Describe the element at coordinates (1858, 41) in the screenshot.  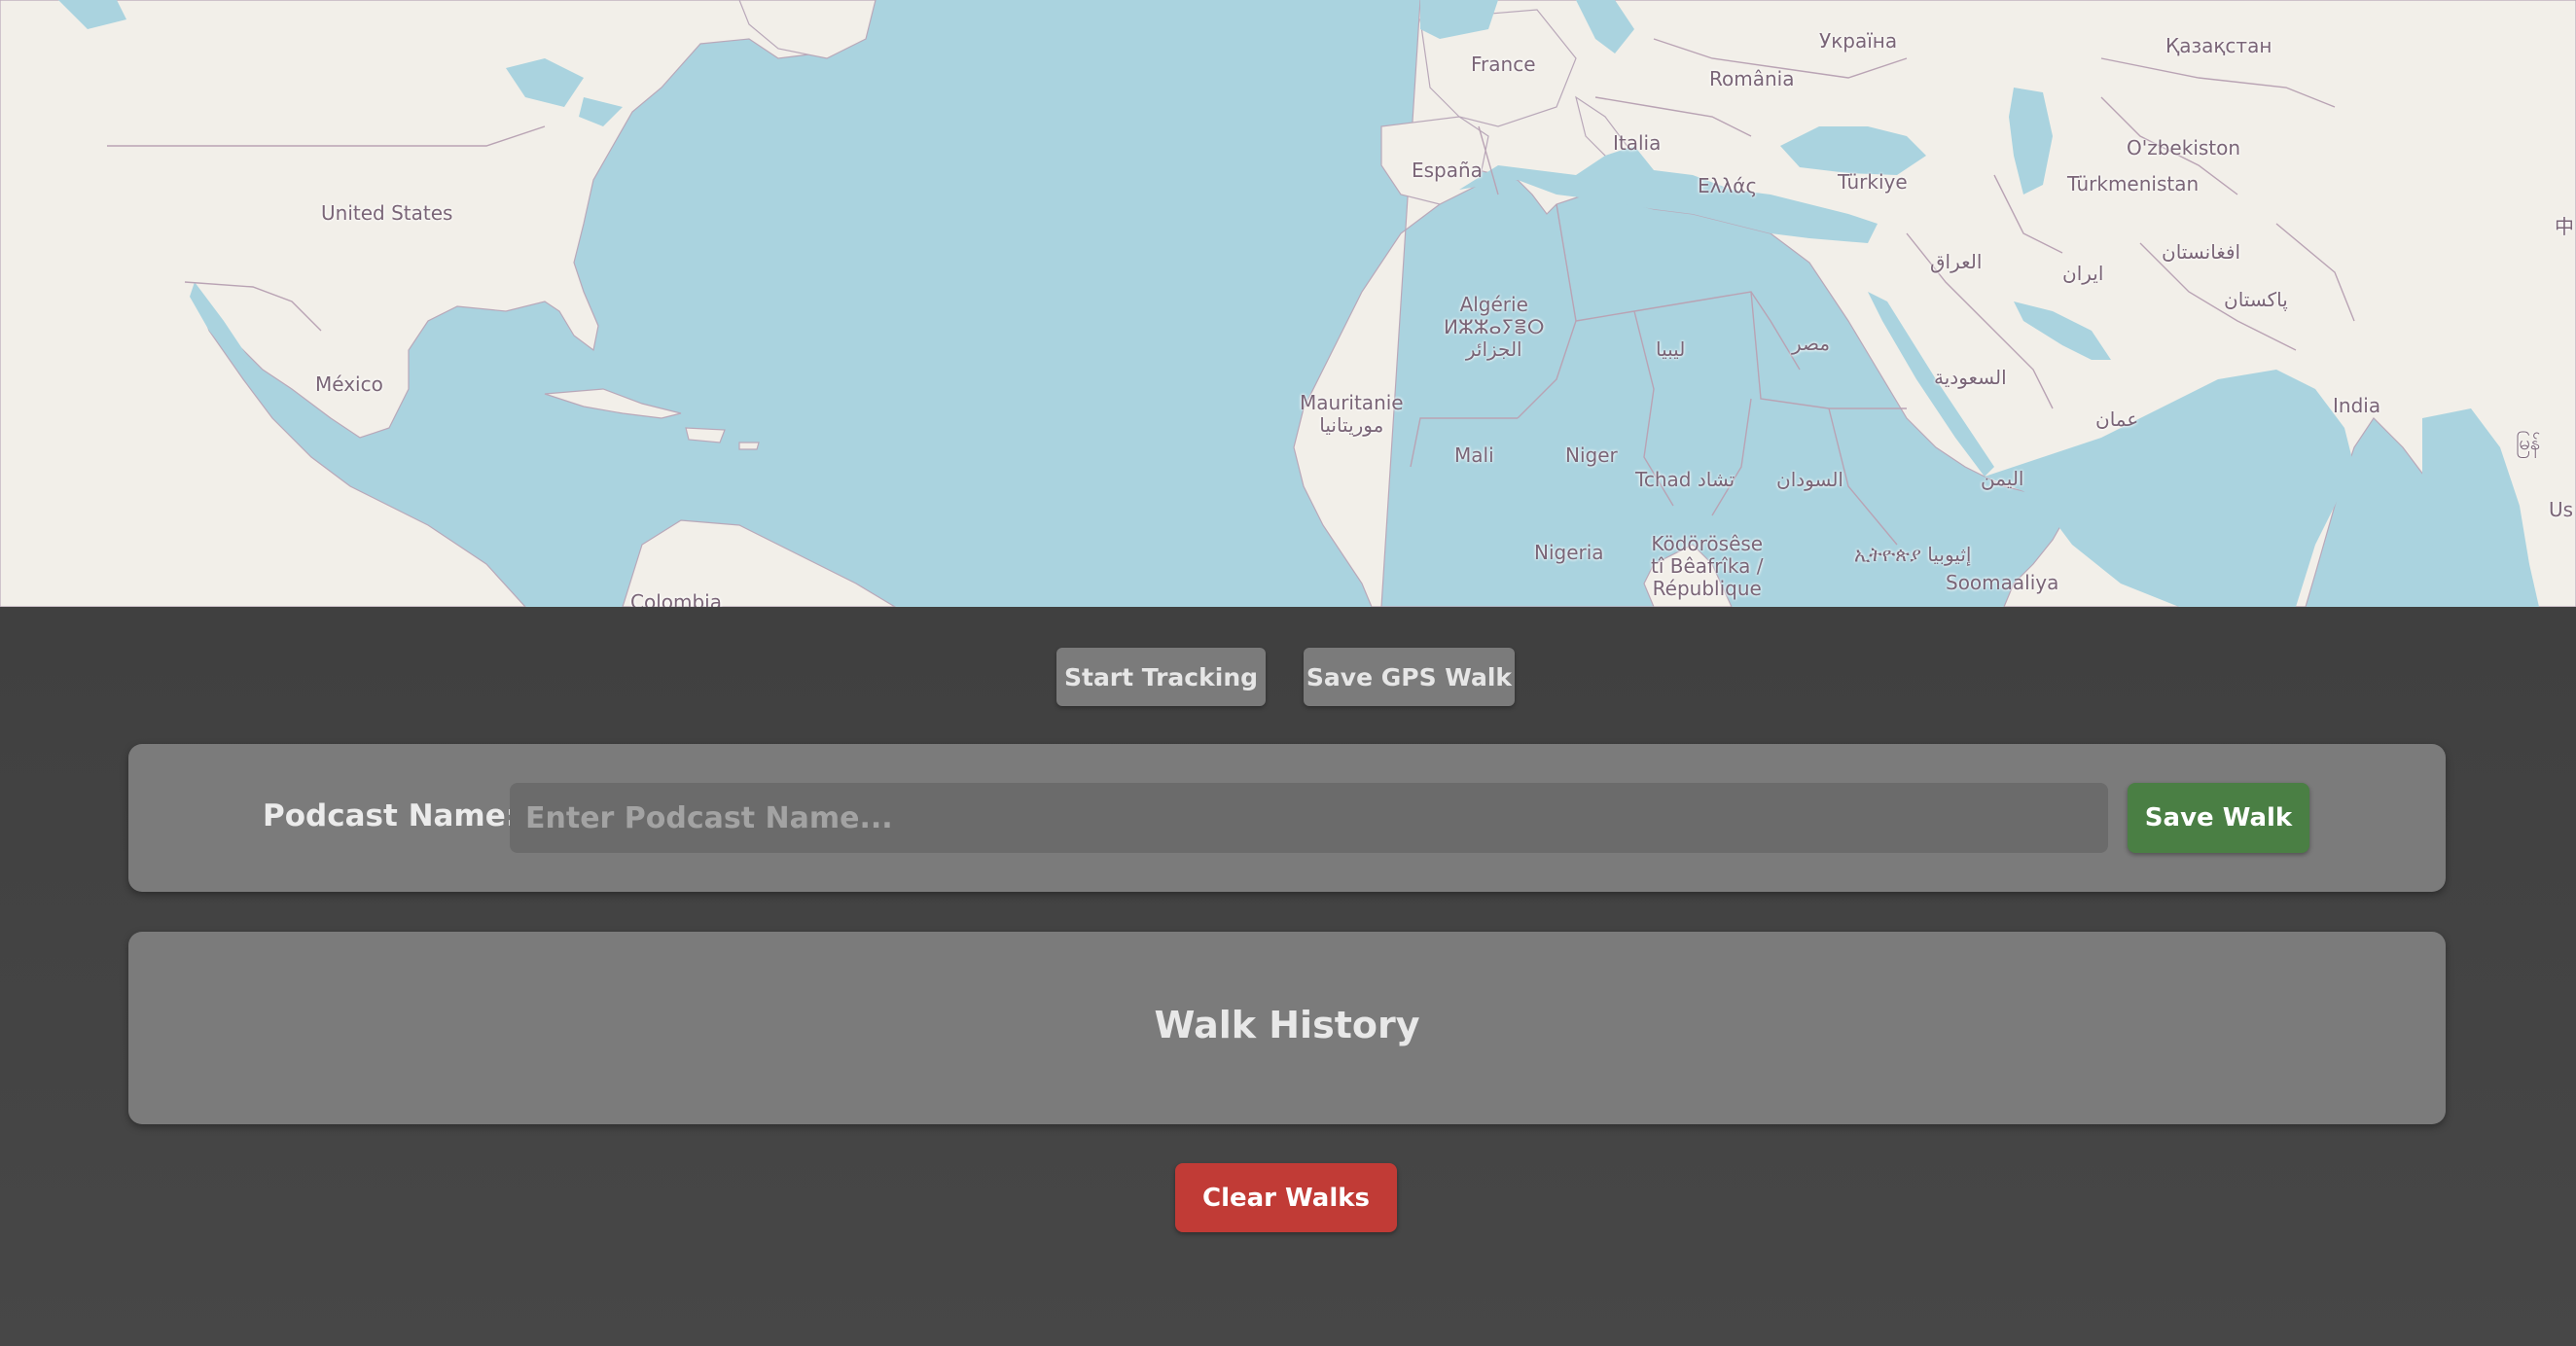
I see `label-ukraina: Україна` at that location.